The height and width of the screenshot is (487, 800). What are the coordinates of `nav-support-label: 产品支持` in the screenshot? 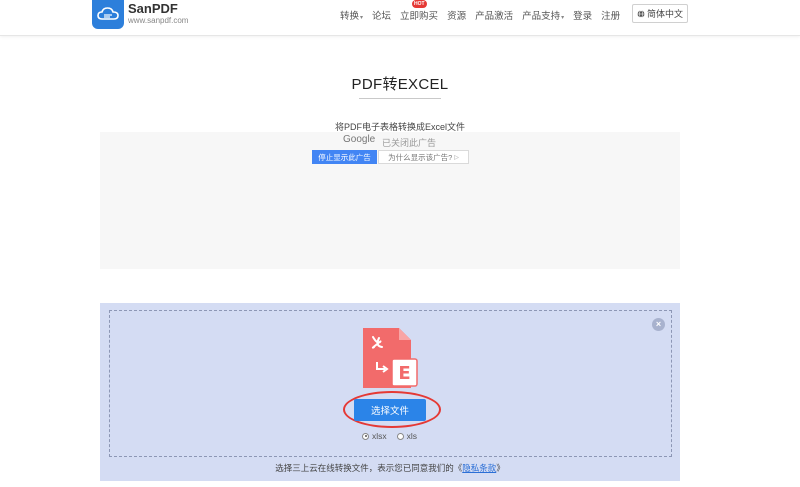 It's located at (541, 16).